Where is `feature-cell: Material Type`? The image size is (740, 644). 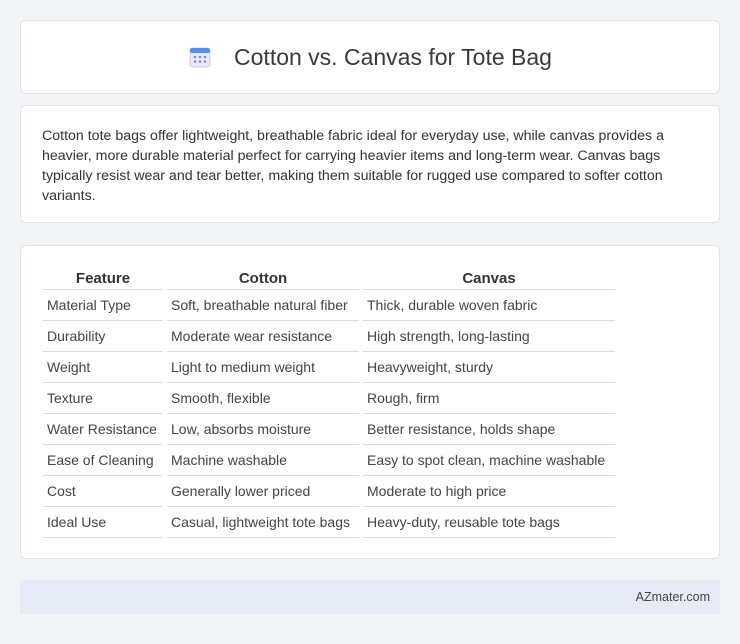
feature-cell: Material Type is located at coordinates (103, 305).